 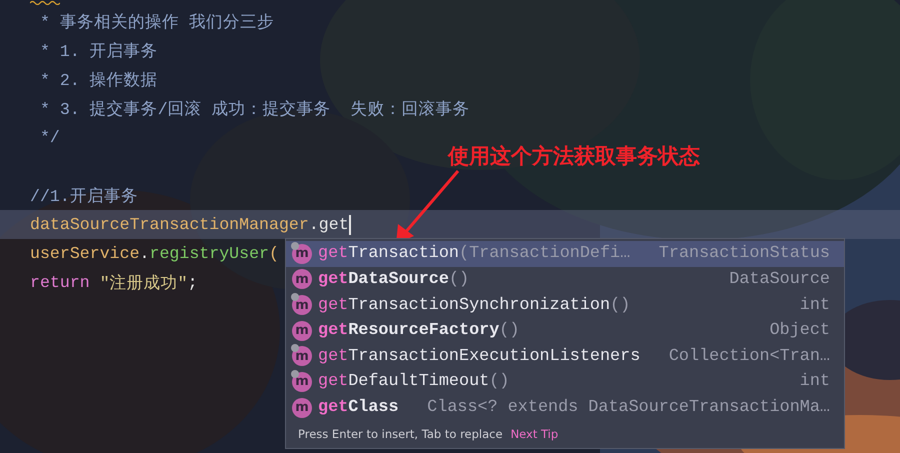 What do you see at coordinates (193, 282) in the screenshot?
I see `code-token: ;` at bounding box center [193, 282].